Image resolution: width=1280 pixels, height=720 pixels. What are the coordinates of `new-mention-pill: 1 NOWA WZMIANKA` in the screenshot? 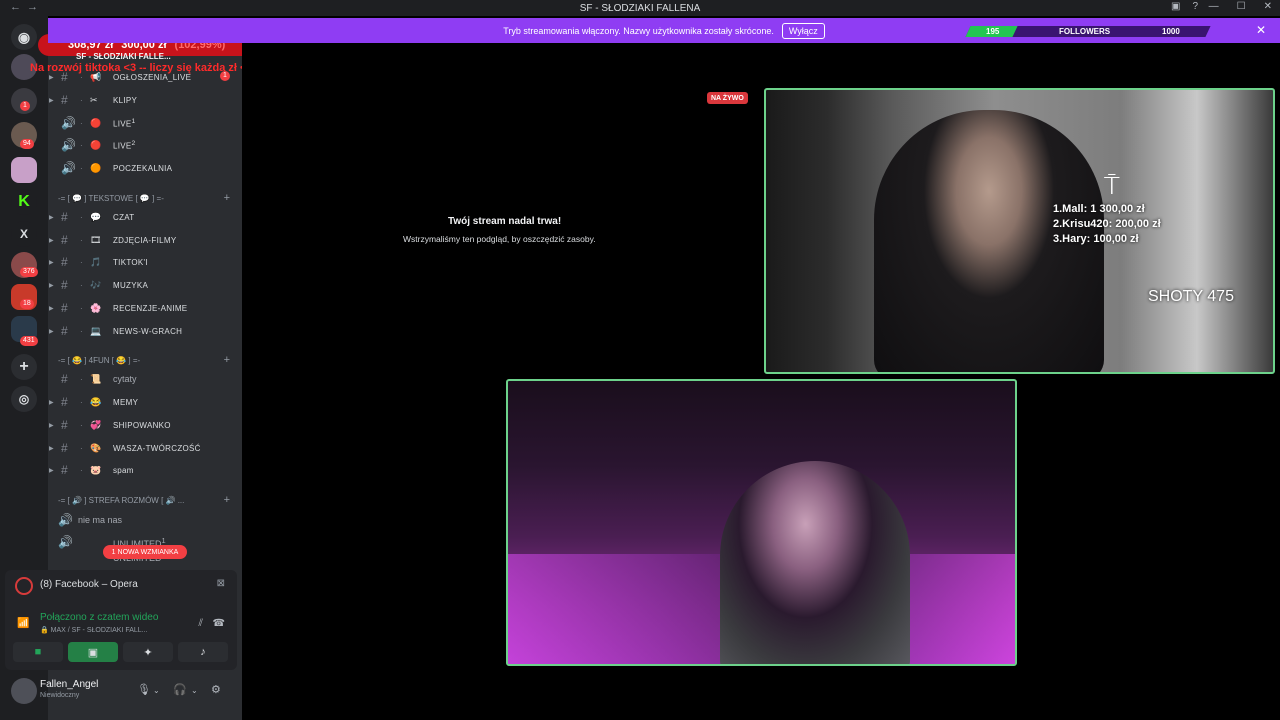 It's located at (145, 552).